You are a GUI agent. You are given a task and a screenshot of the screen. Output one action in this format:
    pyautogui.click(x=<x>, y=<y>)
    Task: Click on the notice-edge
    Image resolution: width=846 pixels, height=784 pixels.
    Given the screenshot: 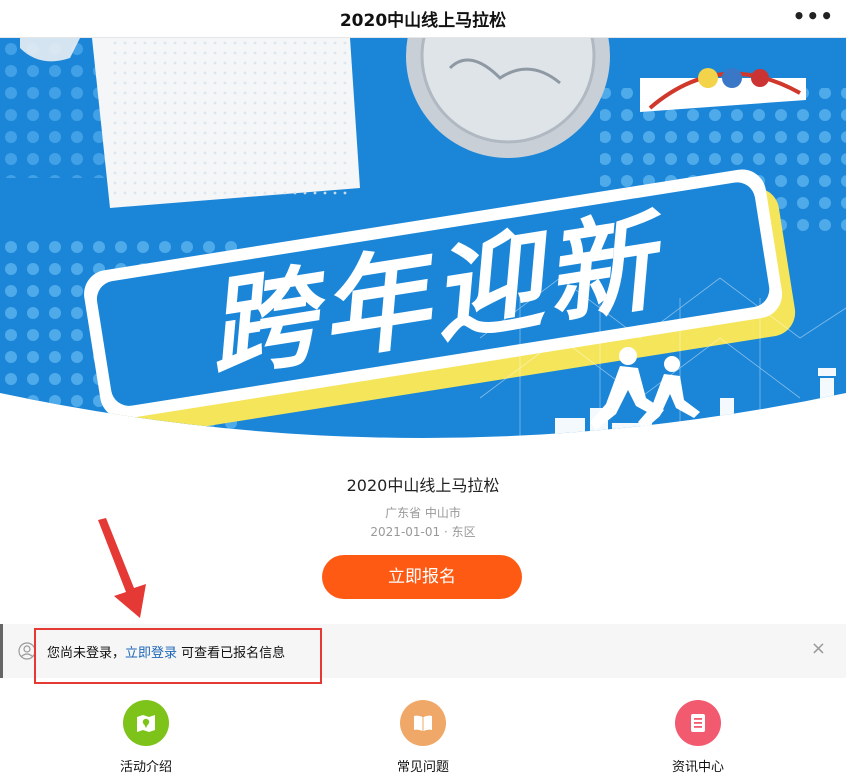 What is the action you would take?
    pyautogui.click(x=1, y=651)
    